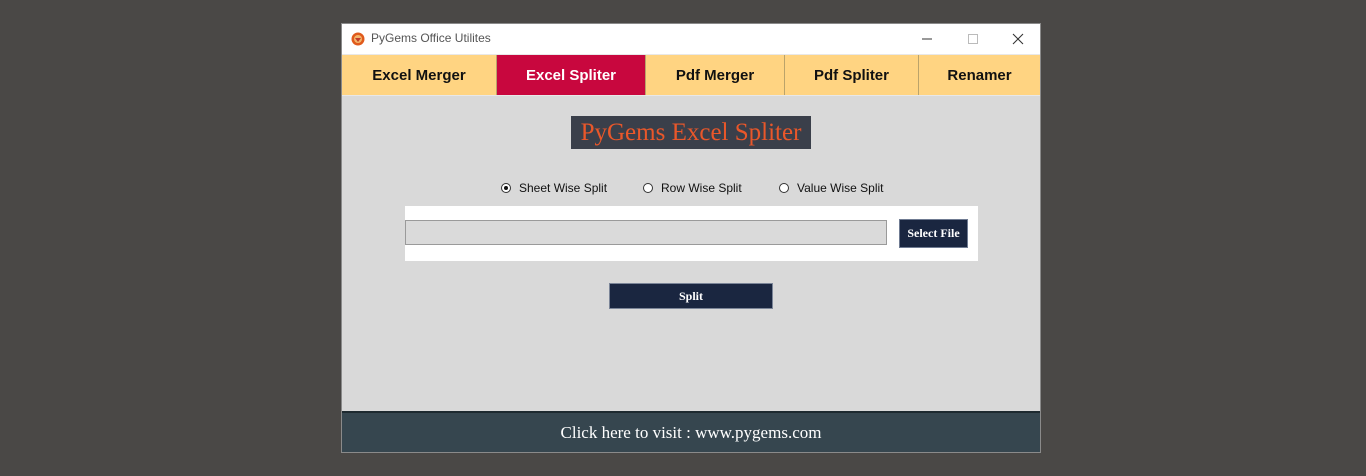 This screenshot has height=476, width=1366. I want to click on tab-excel-merger: Excel Merger, so click(419, 75).